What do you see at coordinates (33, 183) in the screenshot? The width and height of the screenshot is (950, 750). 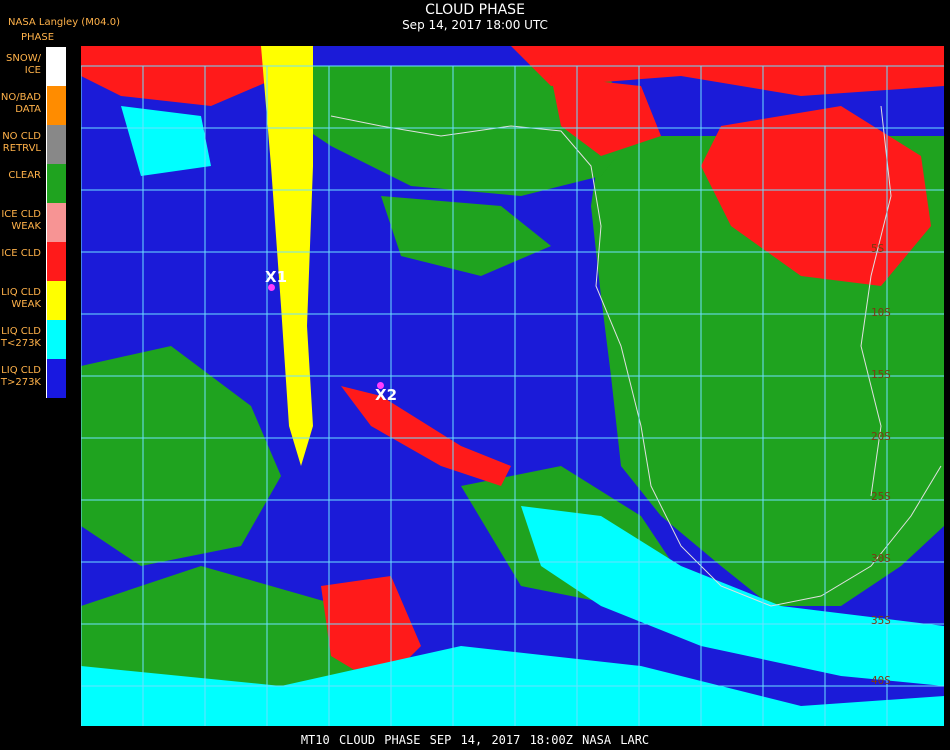 I see `legend-item-clear: CLEAR` at bounding box center [33, 183].